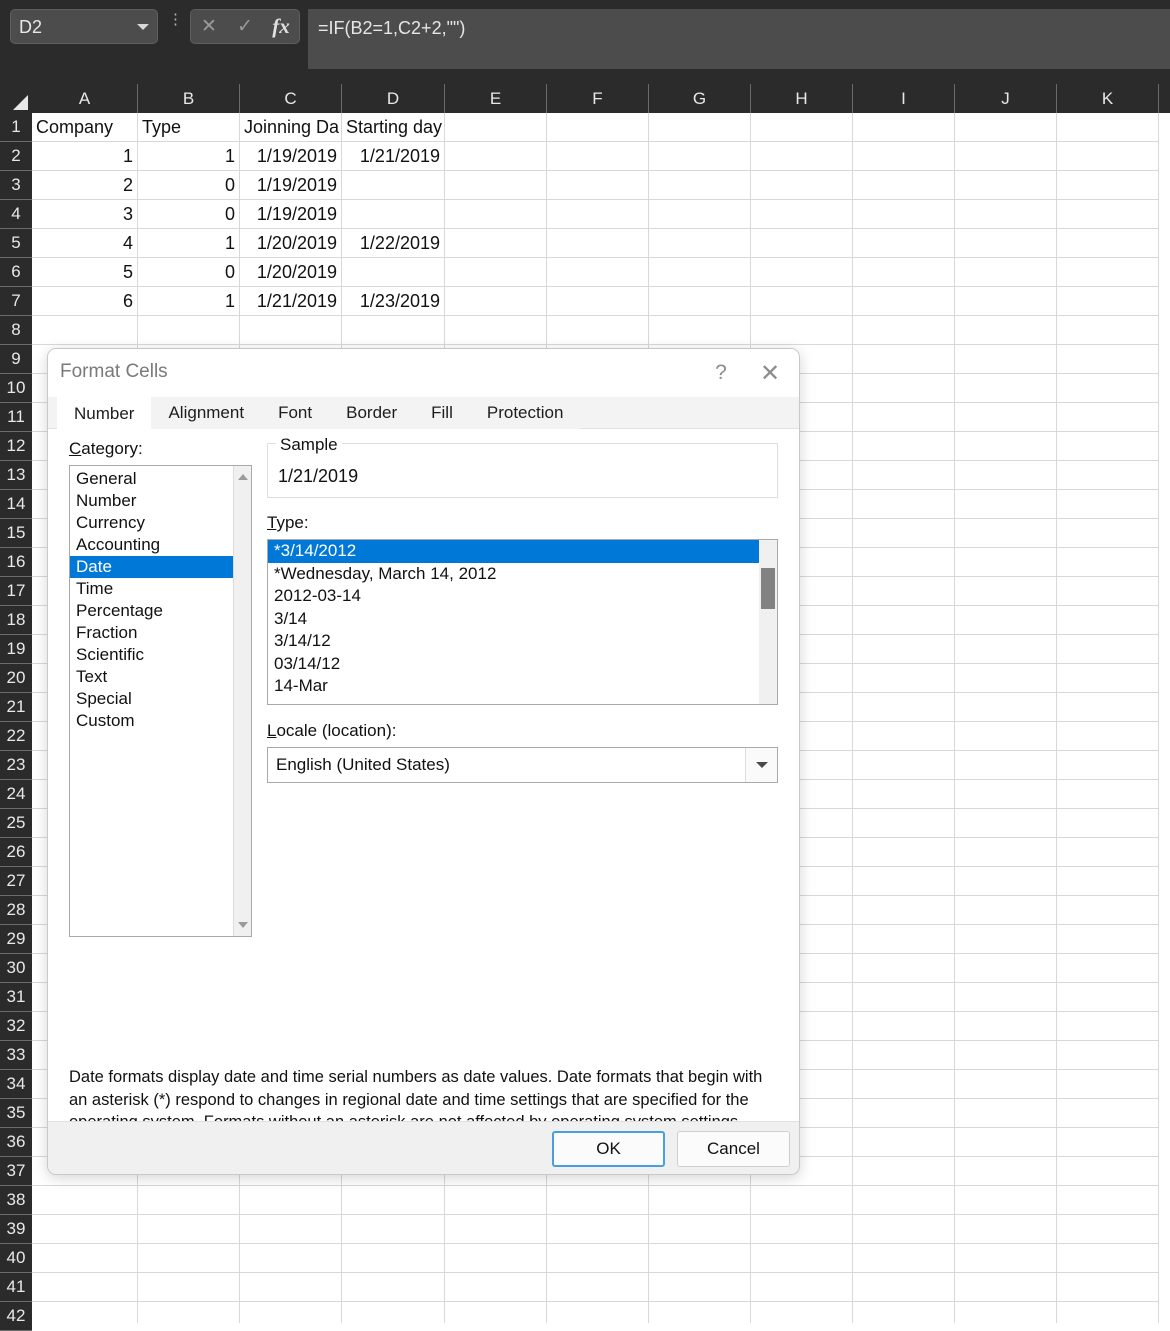 This screenshot has height=1331, width=1170. What do you see at coordinates (291, 214) in the screenshot?
I see `cell-C4: 1/19/2019` at bounding box center [291, 214].